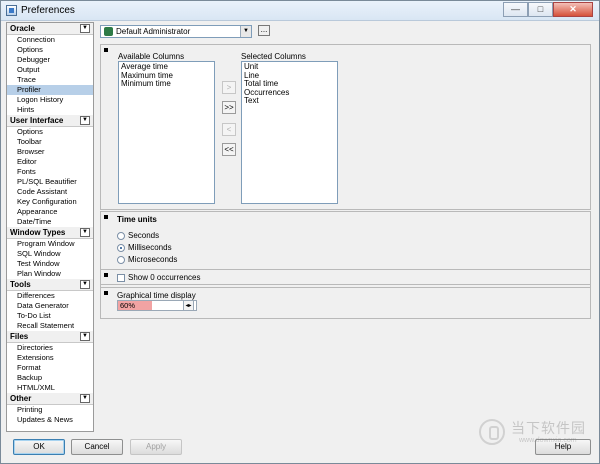 This screenshot has width=600, height=464. What do you see at coordinates (50, 368) in the screenshot?
I see `sidebar-item-format: Format` at bounding box center [50, 368].